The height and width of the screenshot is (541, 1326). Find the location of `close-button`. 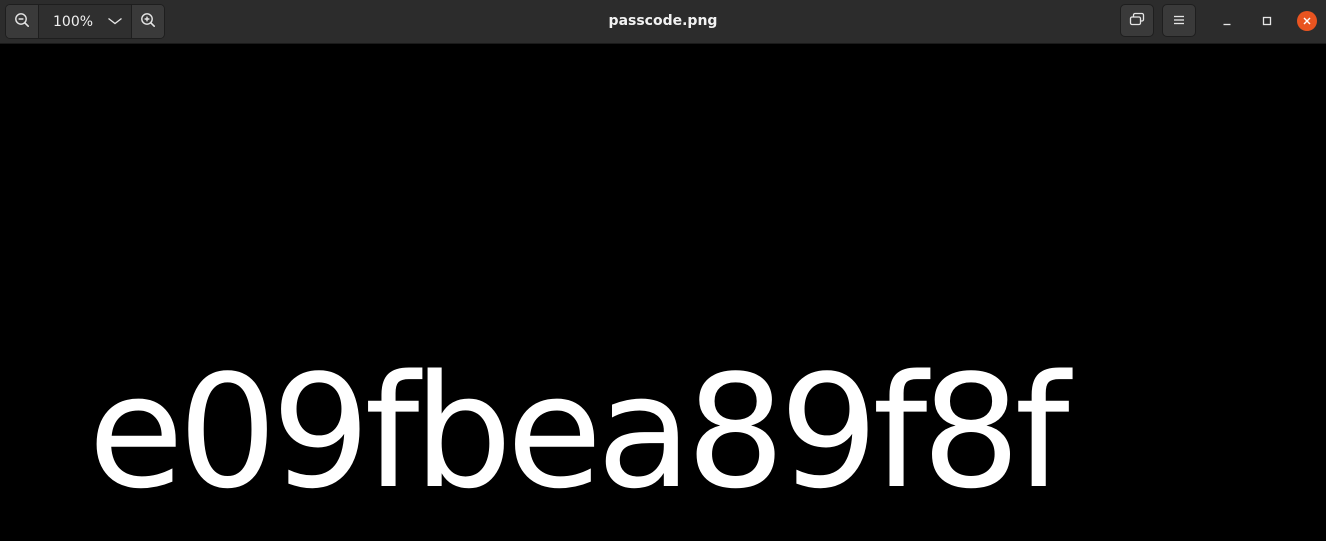

close-button is located at coordinates (1307, 21).